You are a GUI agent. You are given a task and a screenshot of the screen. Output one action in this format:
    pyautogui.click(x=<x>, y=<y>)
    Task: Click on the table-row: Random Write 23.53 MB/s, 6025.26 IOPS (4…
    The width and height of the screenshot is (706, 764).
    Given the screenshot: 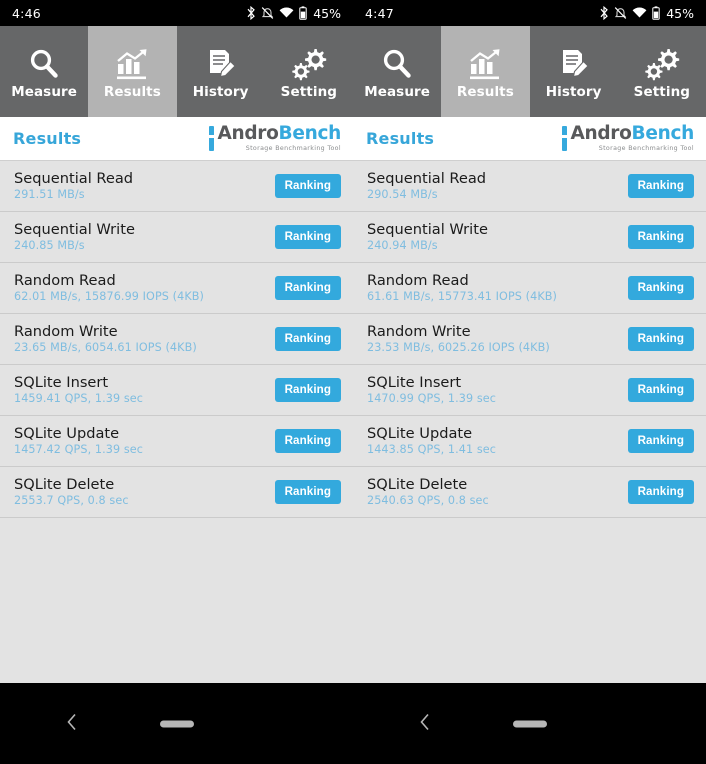 What is the action you would take?
    pyautogui.click(x=529, y=339)
    